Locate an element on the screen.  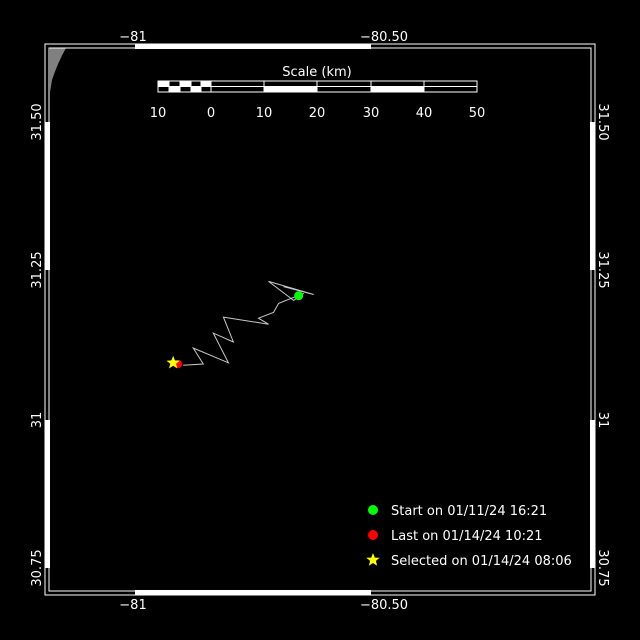
scale-bar-title: Scale (km) is located at coordinates (316, 72).